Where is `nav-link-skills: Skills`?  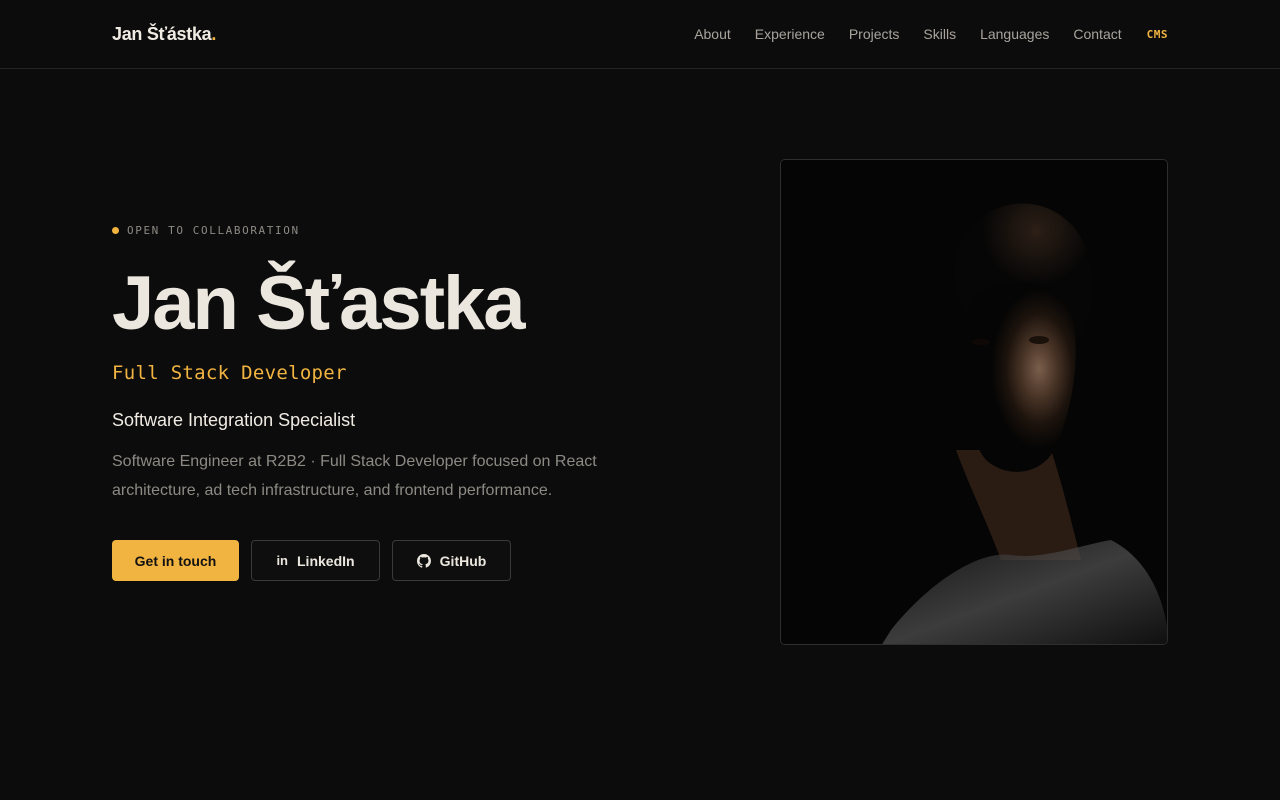
nav-link-skills: Skills is located at coordinates (939, 34).